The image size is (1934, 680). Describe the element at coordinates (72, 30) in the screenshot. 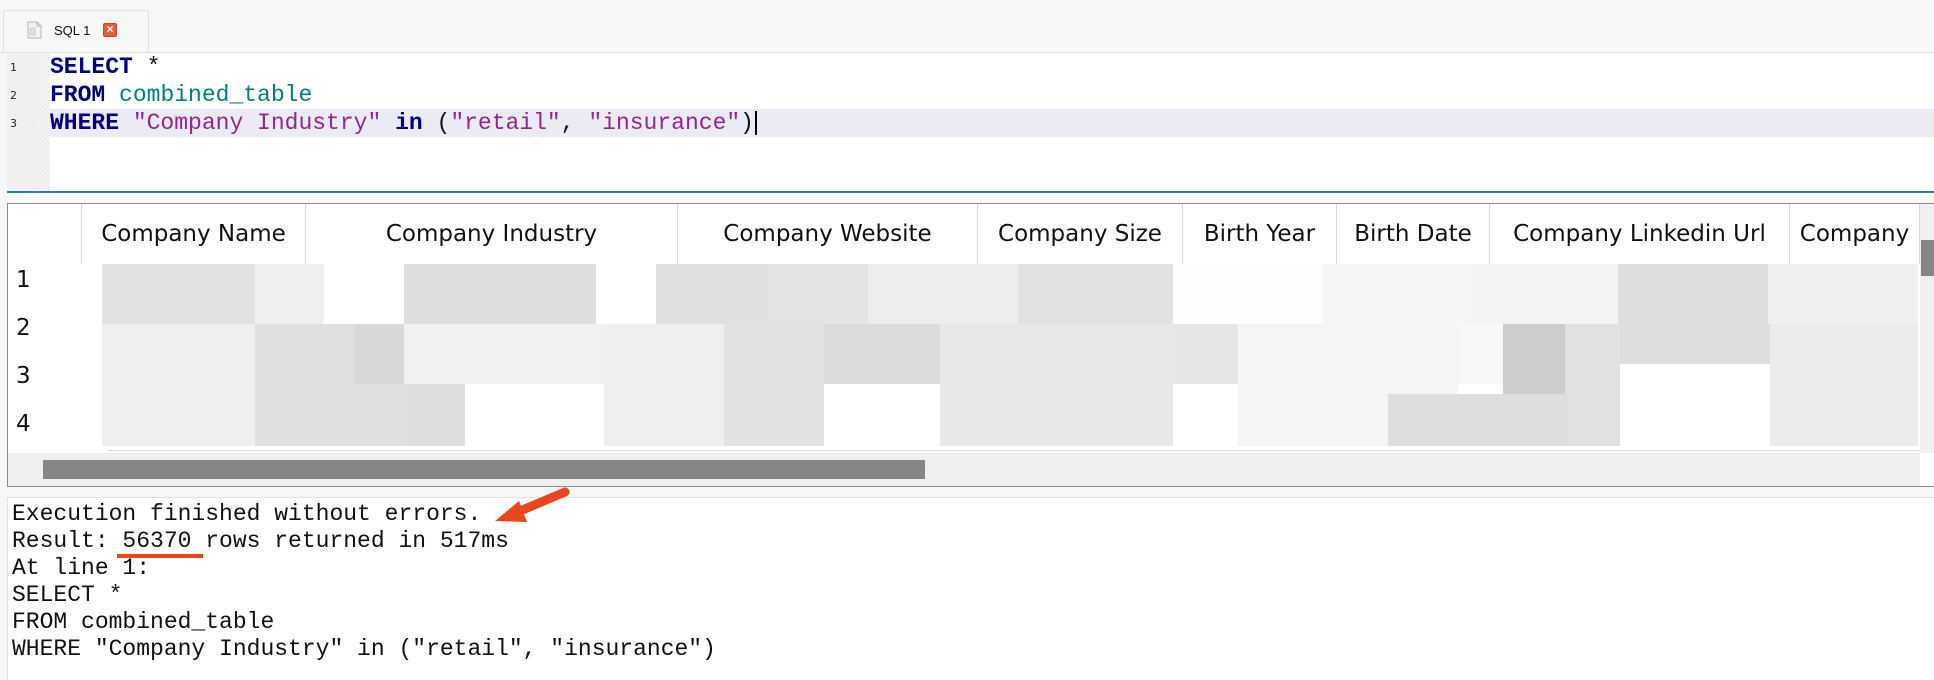

I see `tab-label: SQL 1` at that location.